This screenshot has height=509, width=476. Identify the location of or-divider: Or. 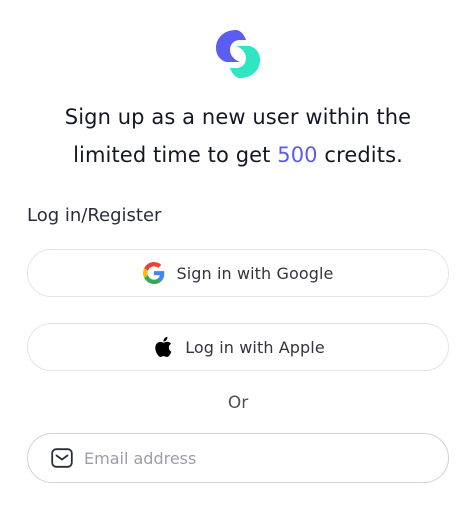
(238, 403).